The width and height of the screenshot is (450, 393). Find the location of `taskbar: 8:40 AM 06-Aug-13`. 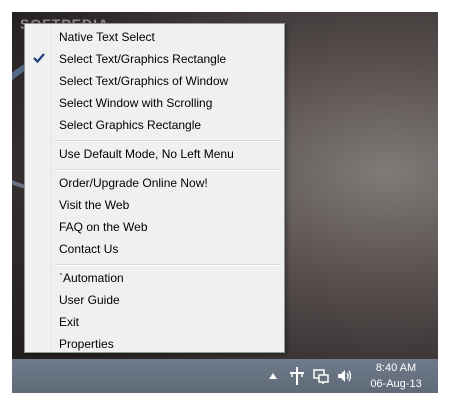

taskbar: 8:40 AM 06-Aug-13 is located at coordinates (225, 376).